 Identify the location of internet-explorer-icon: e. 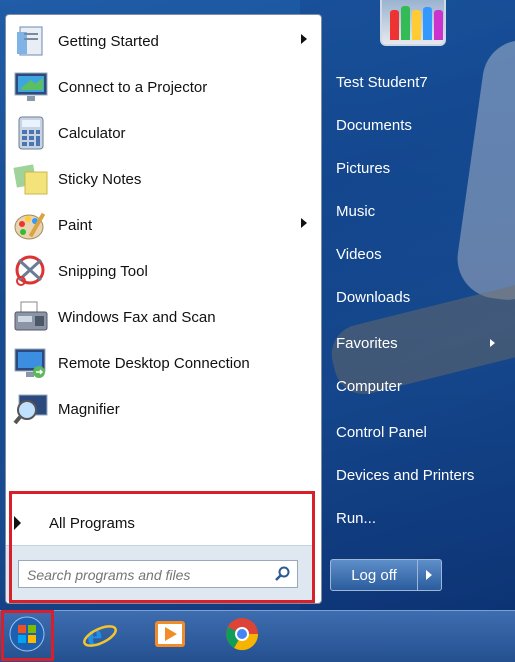
(100, 636).